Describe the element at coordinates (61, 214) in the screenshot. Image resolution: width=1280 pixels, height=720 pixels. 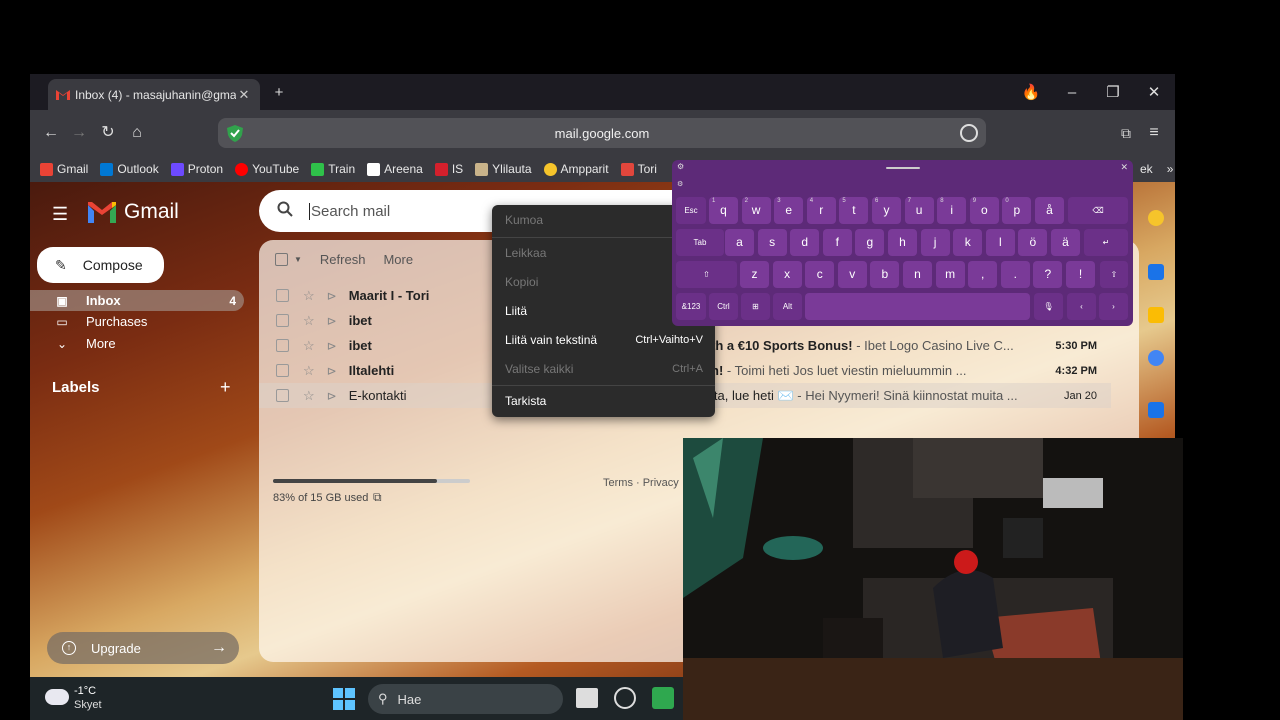
I see `main-menu-icon: ☰` at that location.